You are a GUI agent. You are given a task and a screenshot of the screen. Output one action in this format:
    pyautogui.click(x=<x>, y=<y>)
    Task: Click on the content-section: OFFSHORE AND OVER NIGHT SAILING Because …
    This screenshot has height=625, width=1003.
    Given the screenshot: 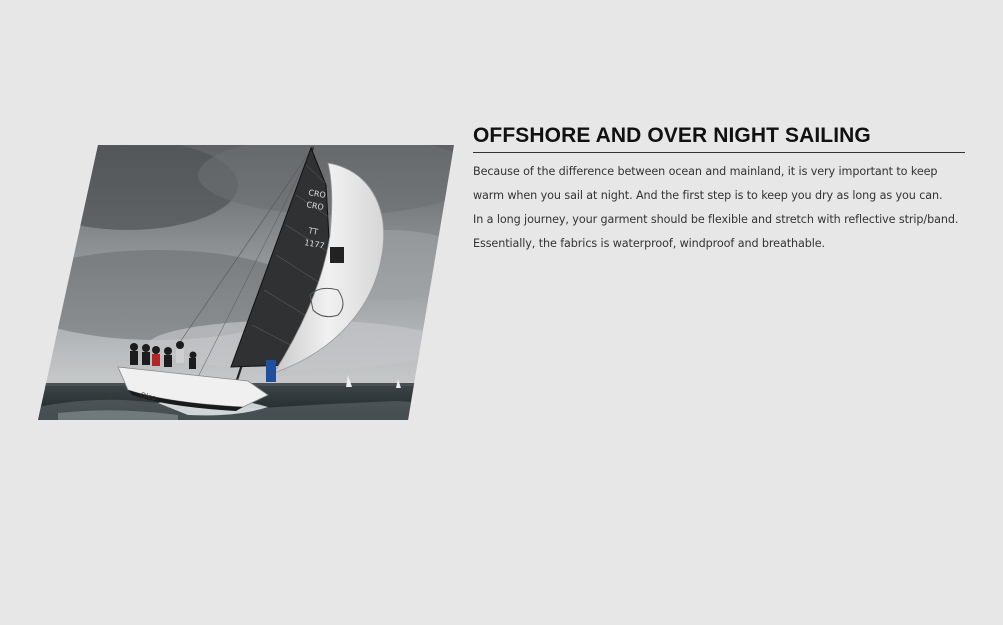 What is the action you would take?
    pyautogui.click(x=719, y=190)
    